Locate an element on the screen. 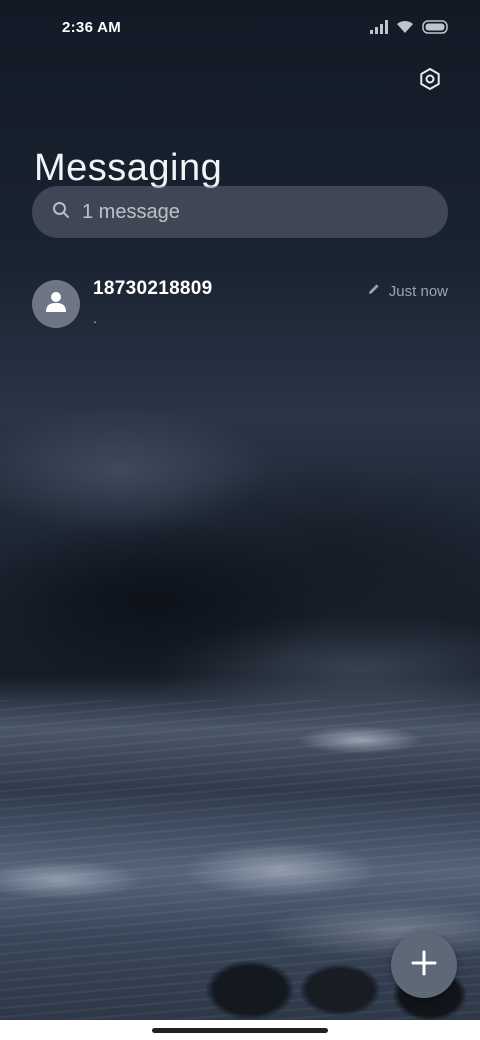 The image size is (480, 1040). conversation-time: Just now is located at coordinates (418, 291).